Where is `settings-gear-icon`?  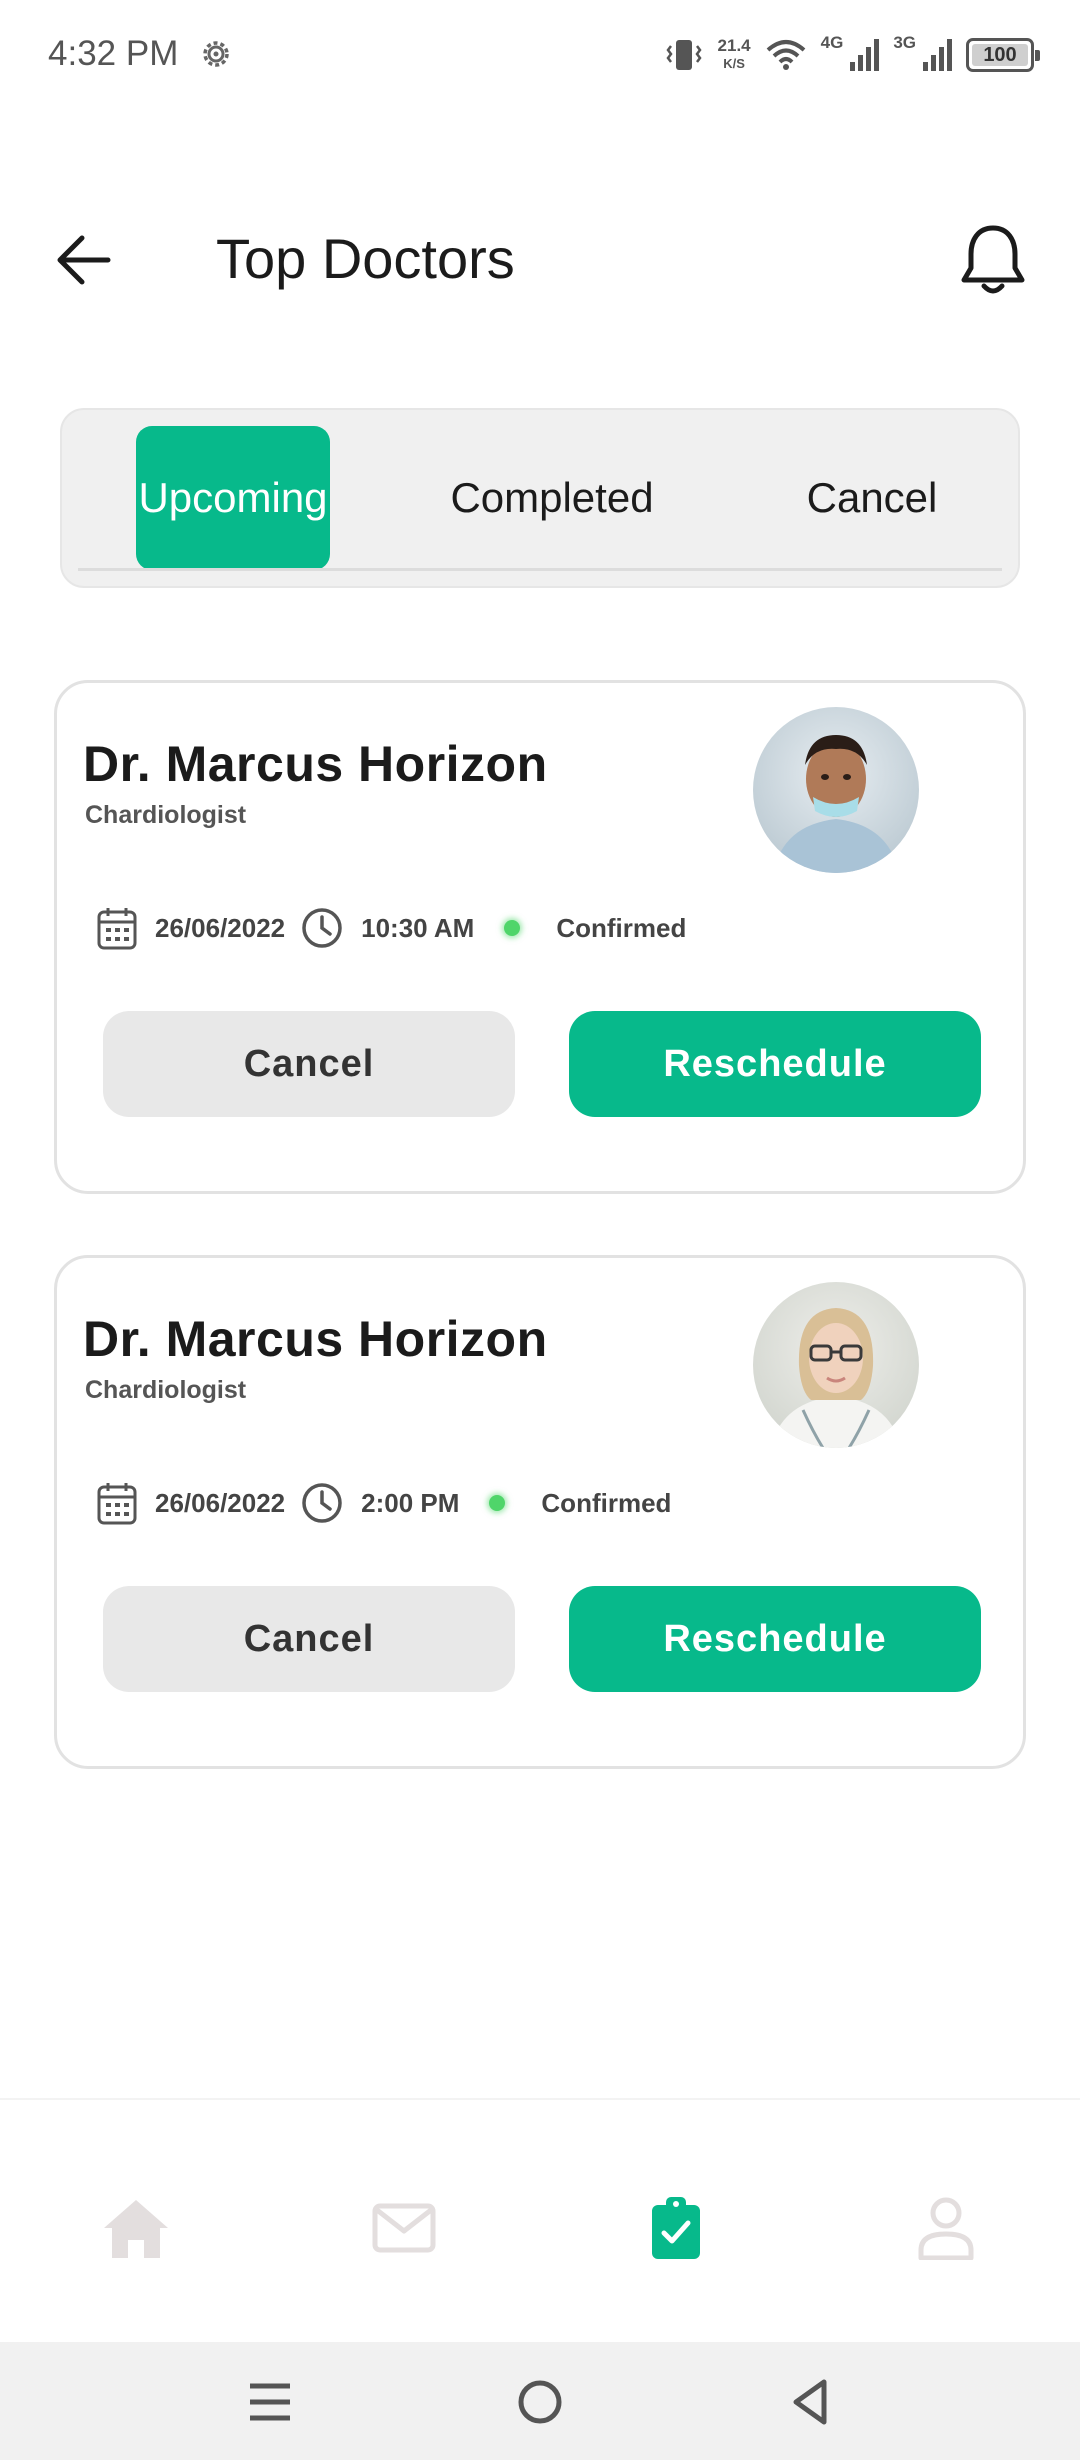
settings-gear-icon is located at coordinates (216, 54).